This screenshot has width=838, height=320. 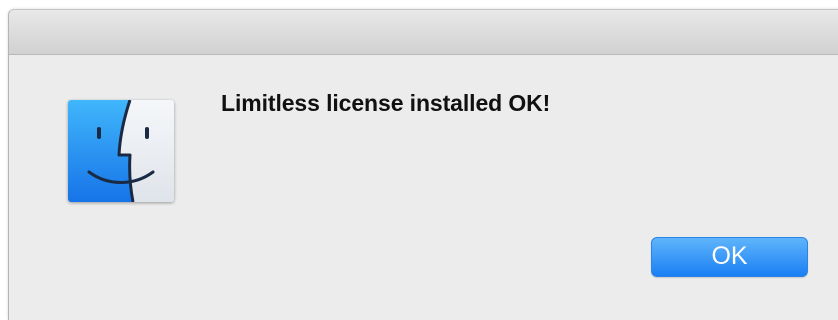 What do you see at coordinates (729, 257) in the screenshot?
I see `ok-button: OK` at bounding box center [729, 257].